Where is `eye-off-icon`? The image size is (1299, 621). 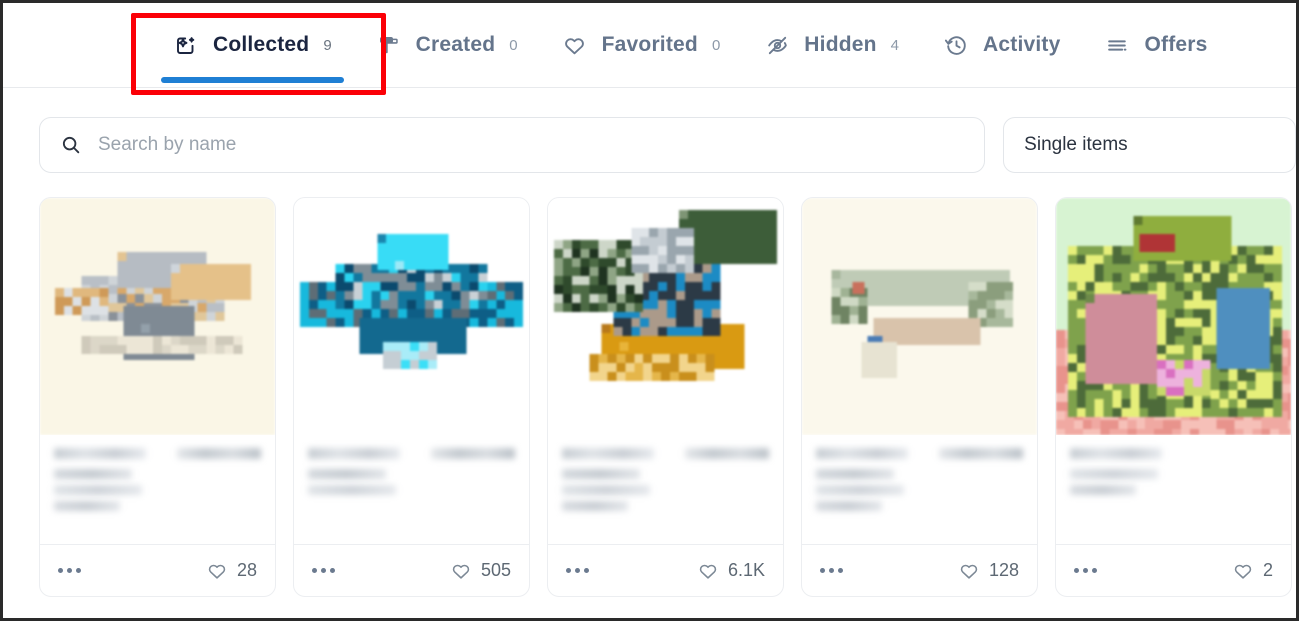
eye-off-icon is located at coordinates (777, 45).